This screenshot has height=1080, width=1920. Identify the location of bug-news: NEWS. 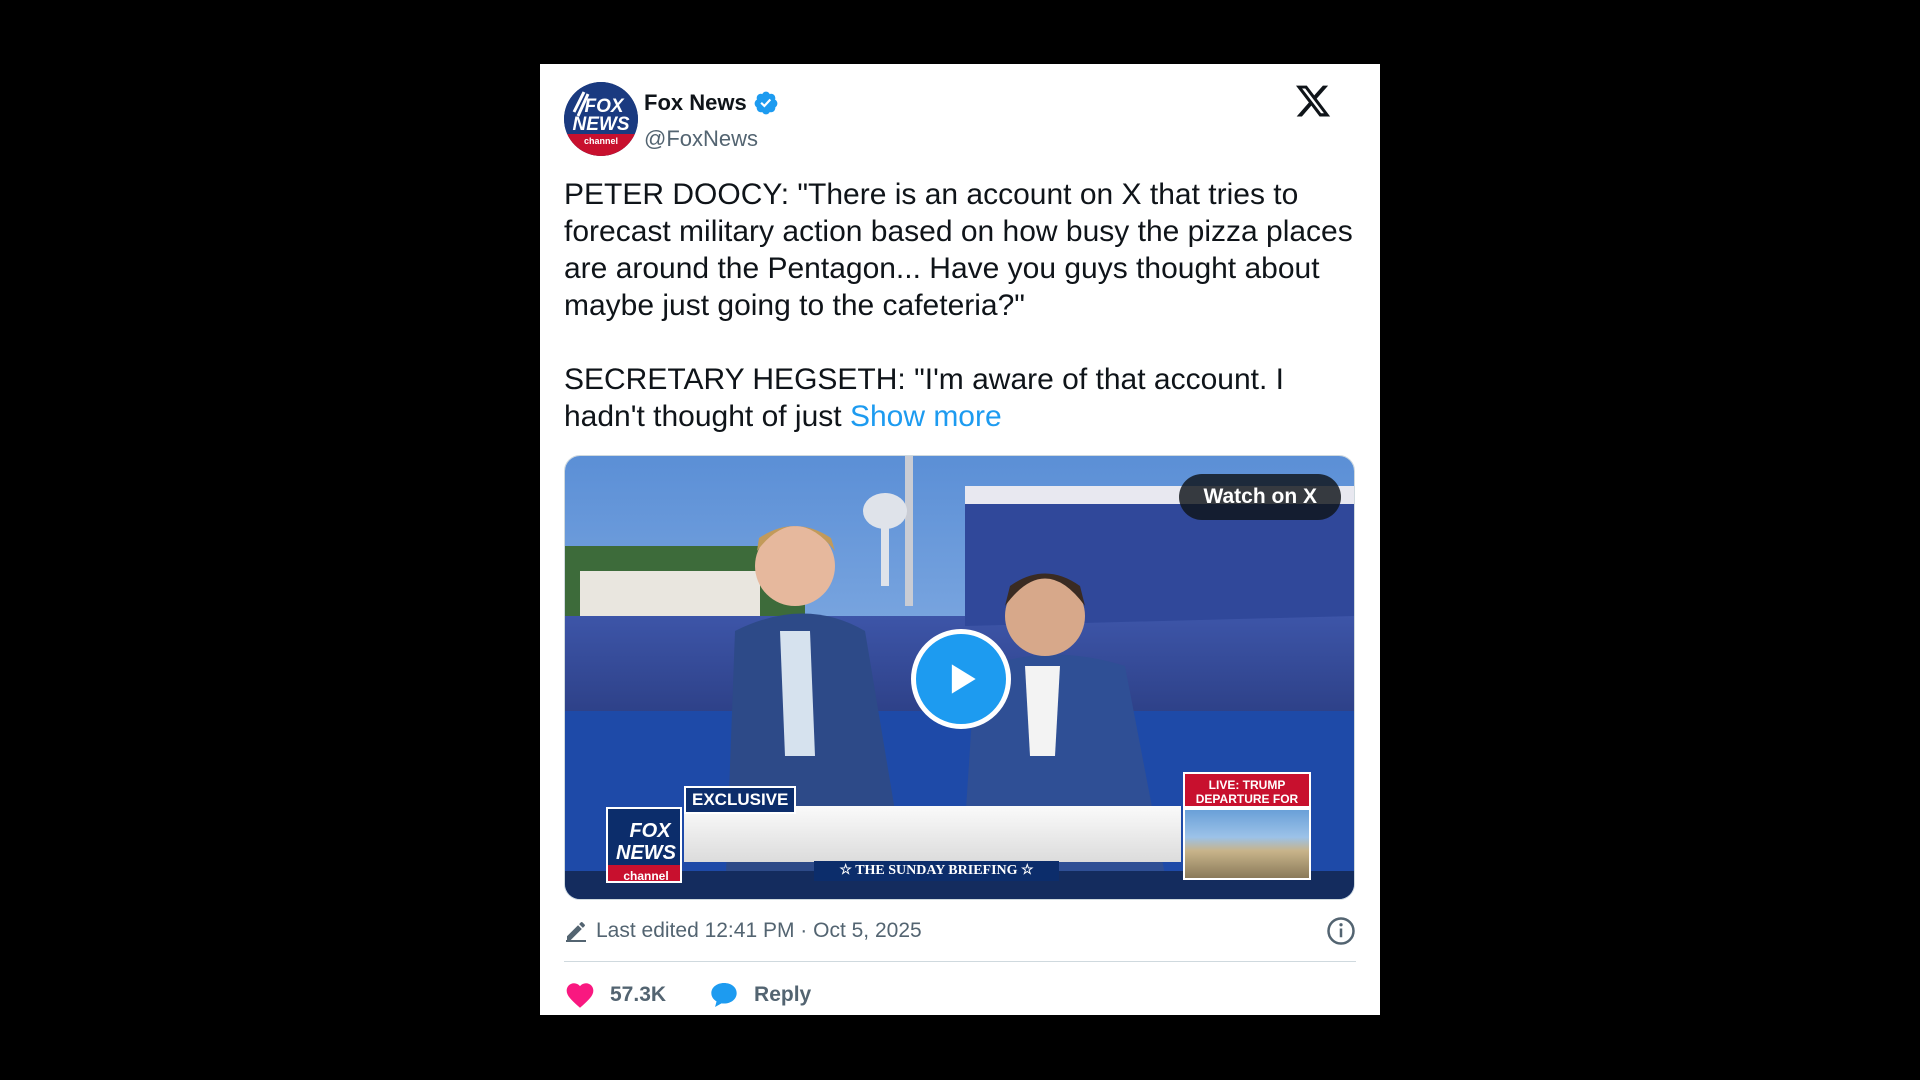
(646, 853).